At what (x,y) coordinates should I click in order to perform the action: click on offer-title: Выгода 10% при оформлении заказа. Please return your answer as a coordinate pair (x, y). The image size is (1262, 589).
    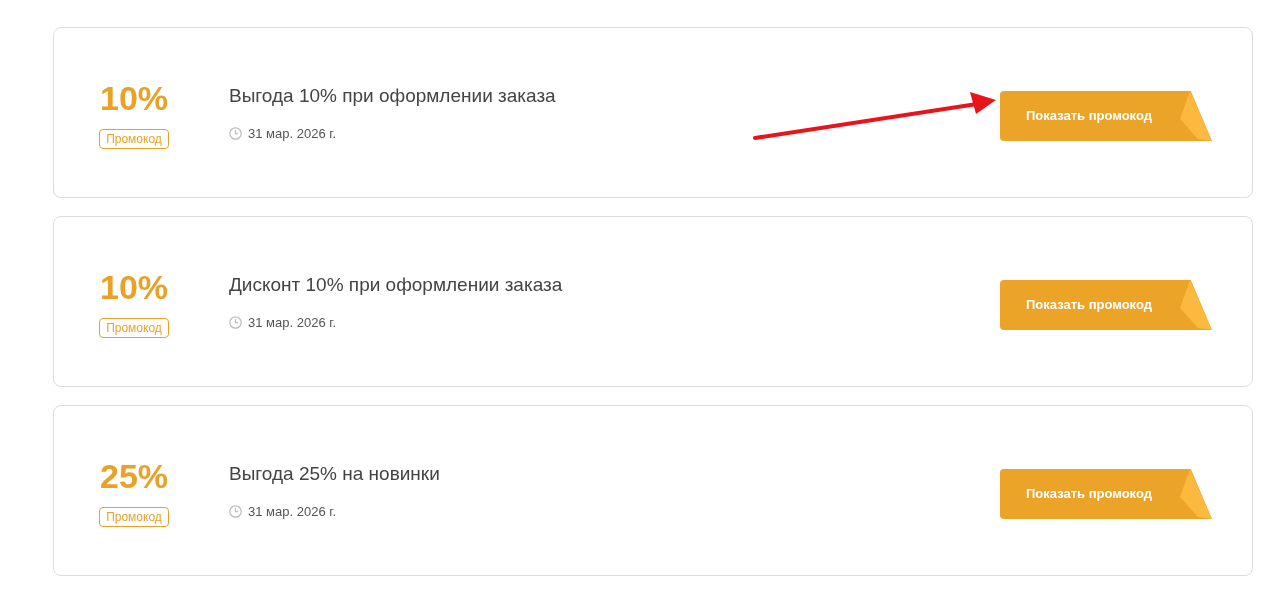
    Looking at the image, I should click on (393, 95).